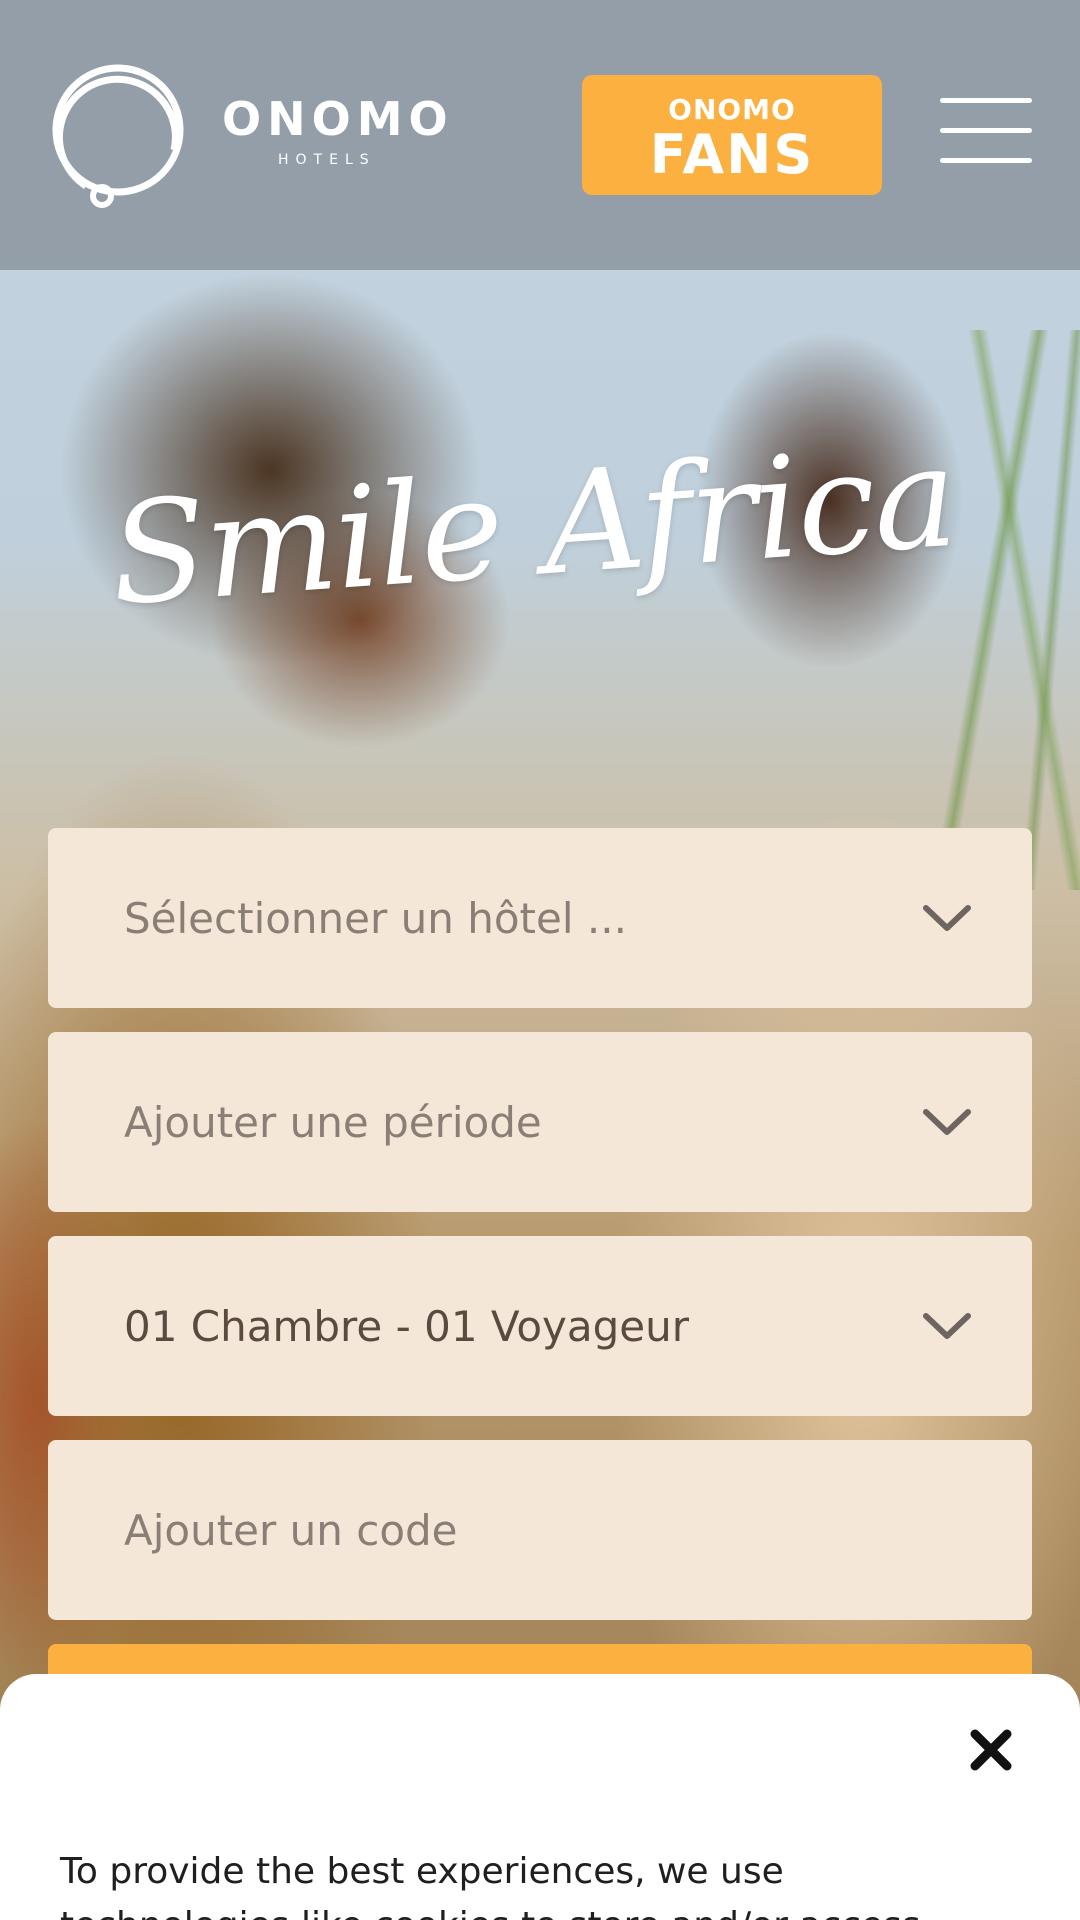 The image size is (1080, 1920). What do you see at coordinates (1005, 610) in the screenshot?
I see `hero-plant-decoration` at bounding box center [1005, 610].